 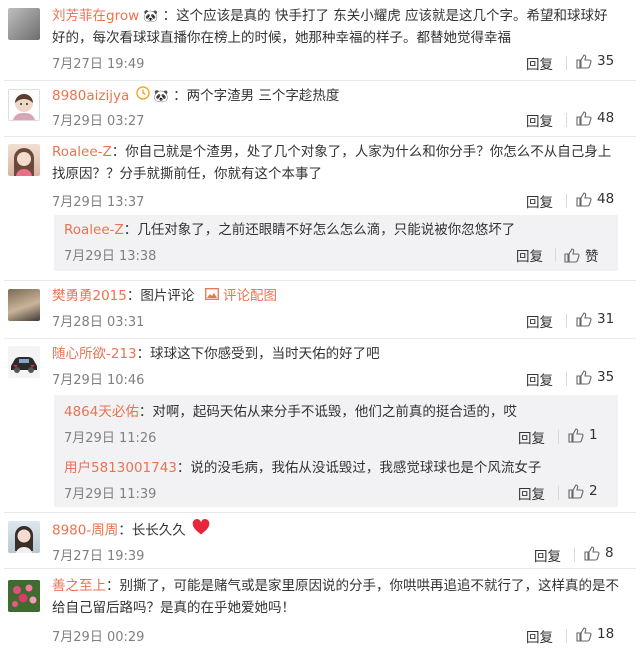 What do you see at coordinates (336, 296) in the screenshot?
I see `comment-text: 樊勇勇2015：图片评论 评论配图` at bounding box center [336, 296].